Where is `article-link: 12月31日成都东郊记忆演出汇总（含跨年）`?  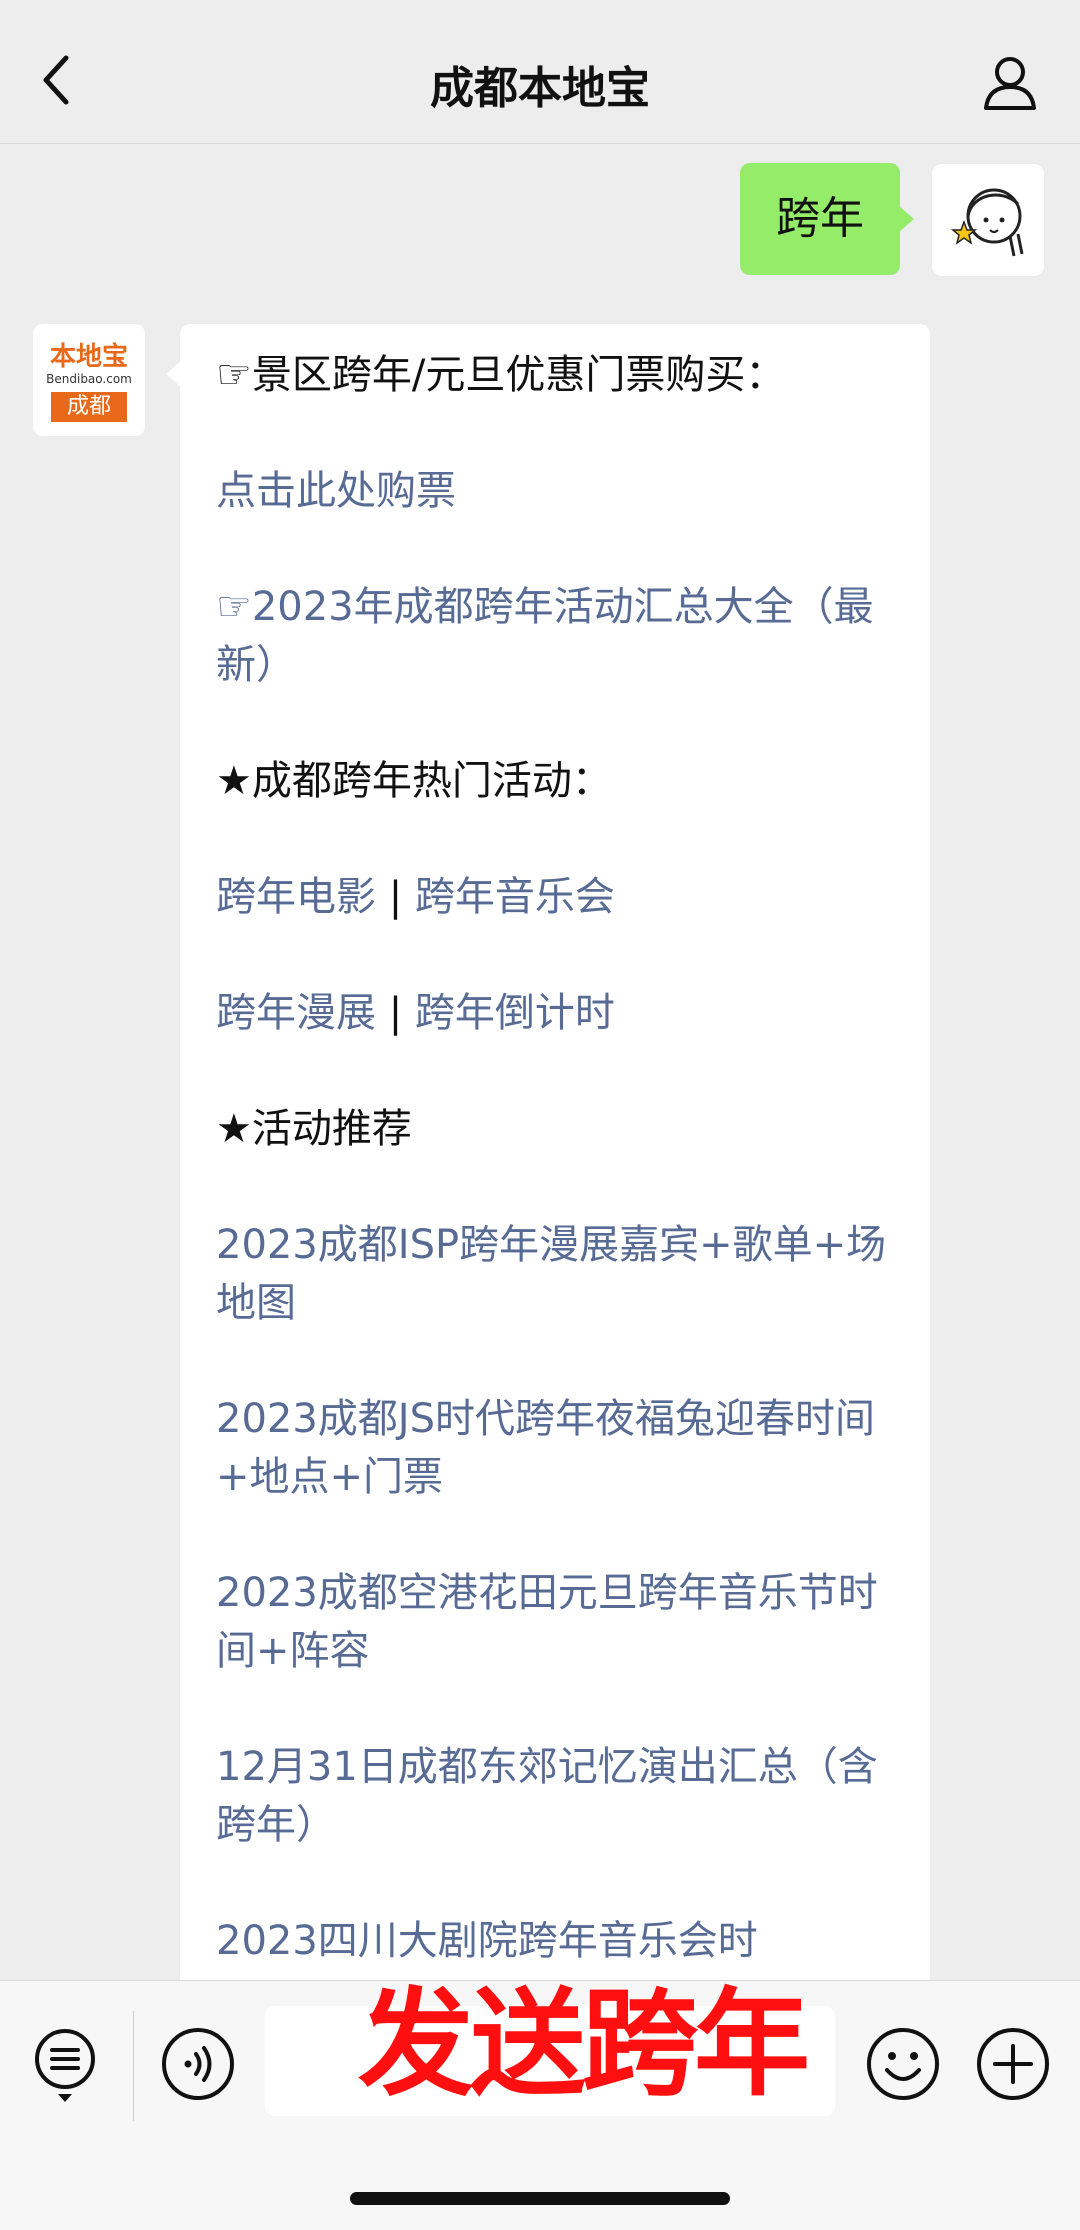 article-link: 12月31日成都东郊记忆演出汇总（含跨年） is located at coordinates (556, 1796).